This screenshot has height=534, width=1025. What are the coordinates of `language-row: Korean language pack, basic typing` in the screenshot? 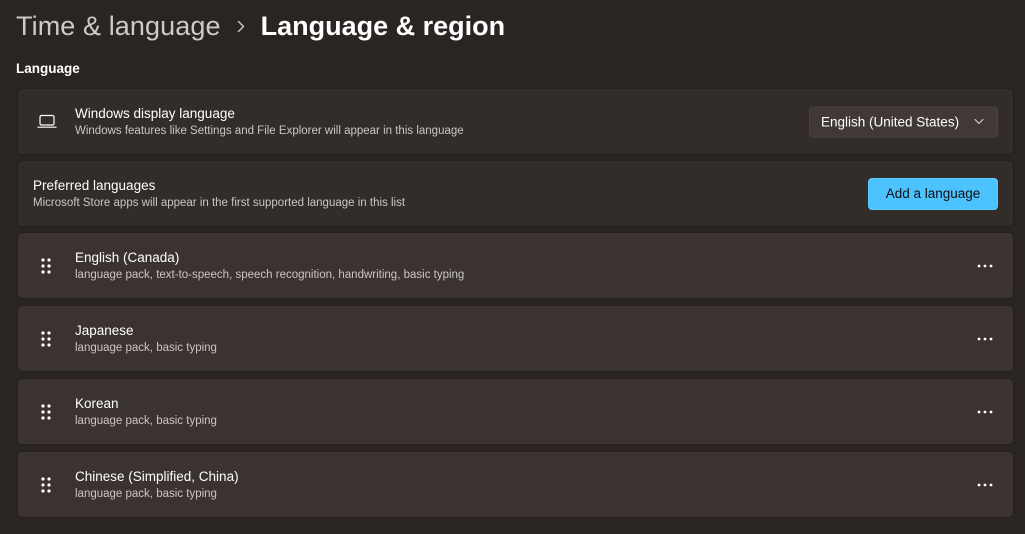 It's located at (515, 411).